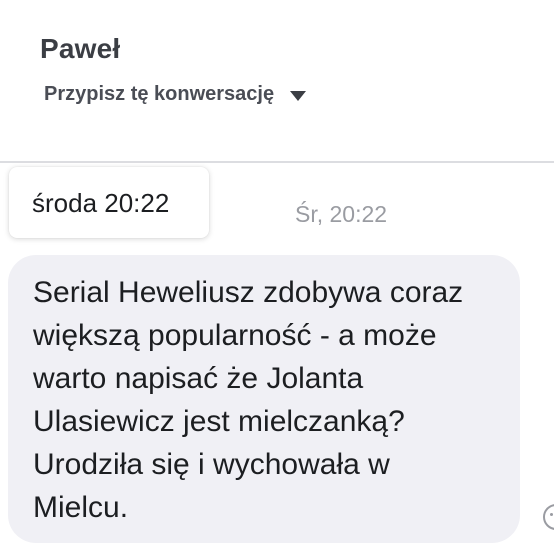 Image resolution: width=554 pixels, height=553 pixels. Describe the element at coordinates (109, 202) in the screenshot. I see `message-time-tooltip: środa 20:22` at that location.